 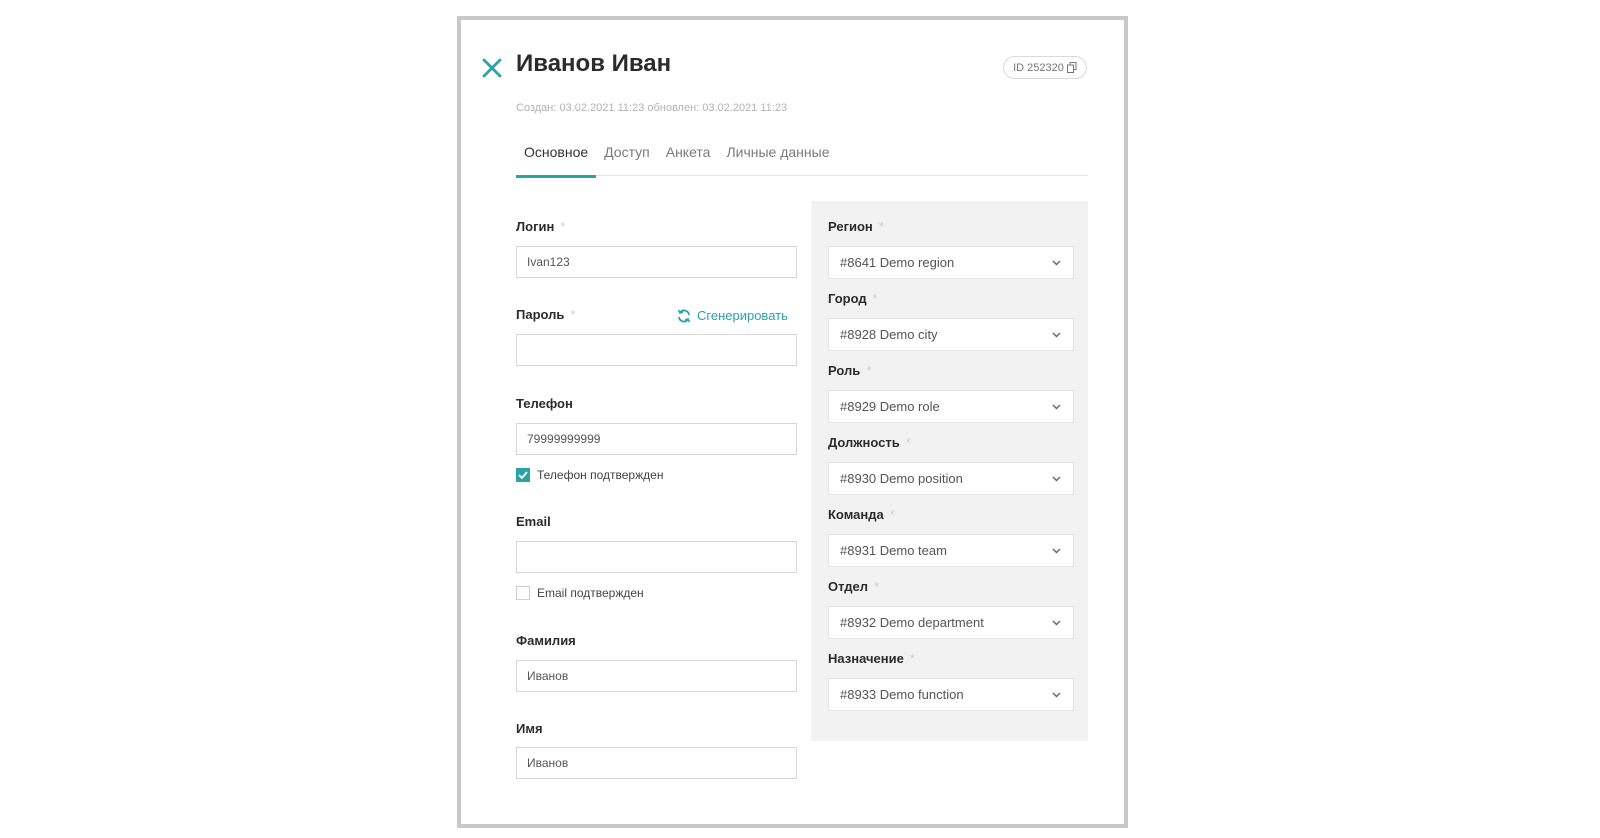 I want to click on role-label: Роль *, so click(x=850, y=370).